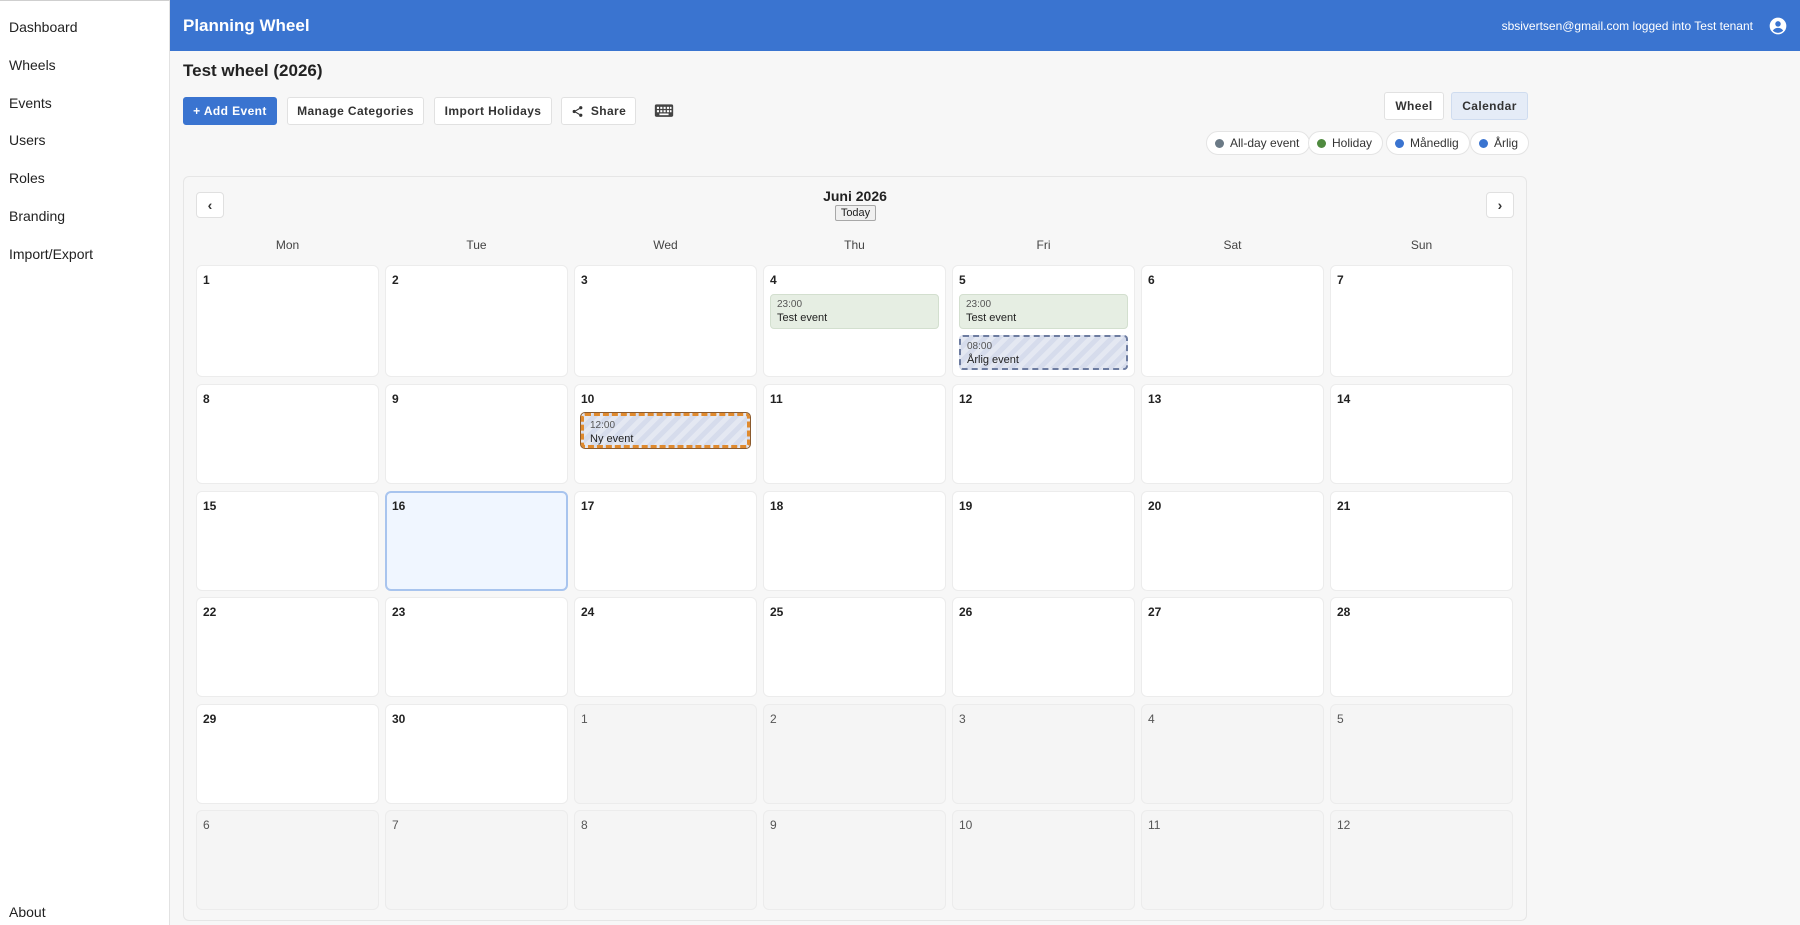 The height and width of the screenshot is (925, 1800). I want to click on day-cell: 28, so click(1421, 647).